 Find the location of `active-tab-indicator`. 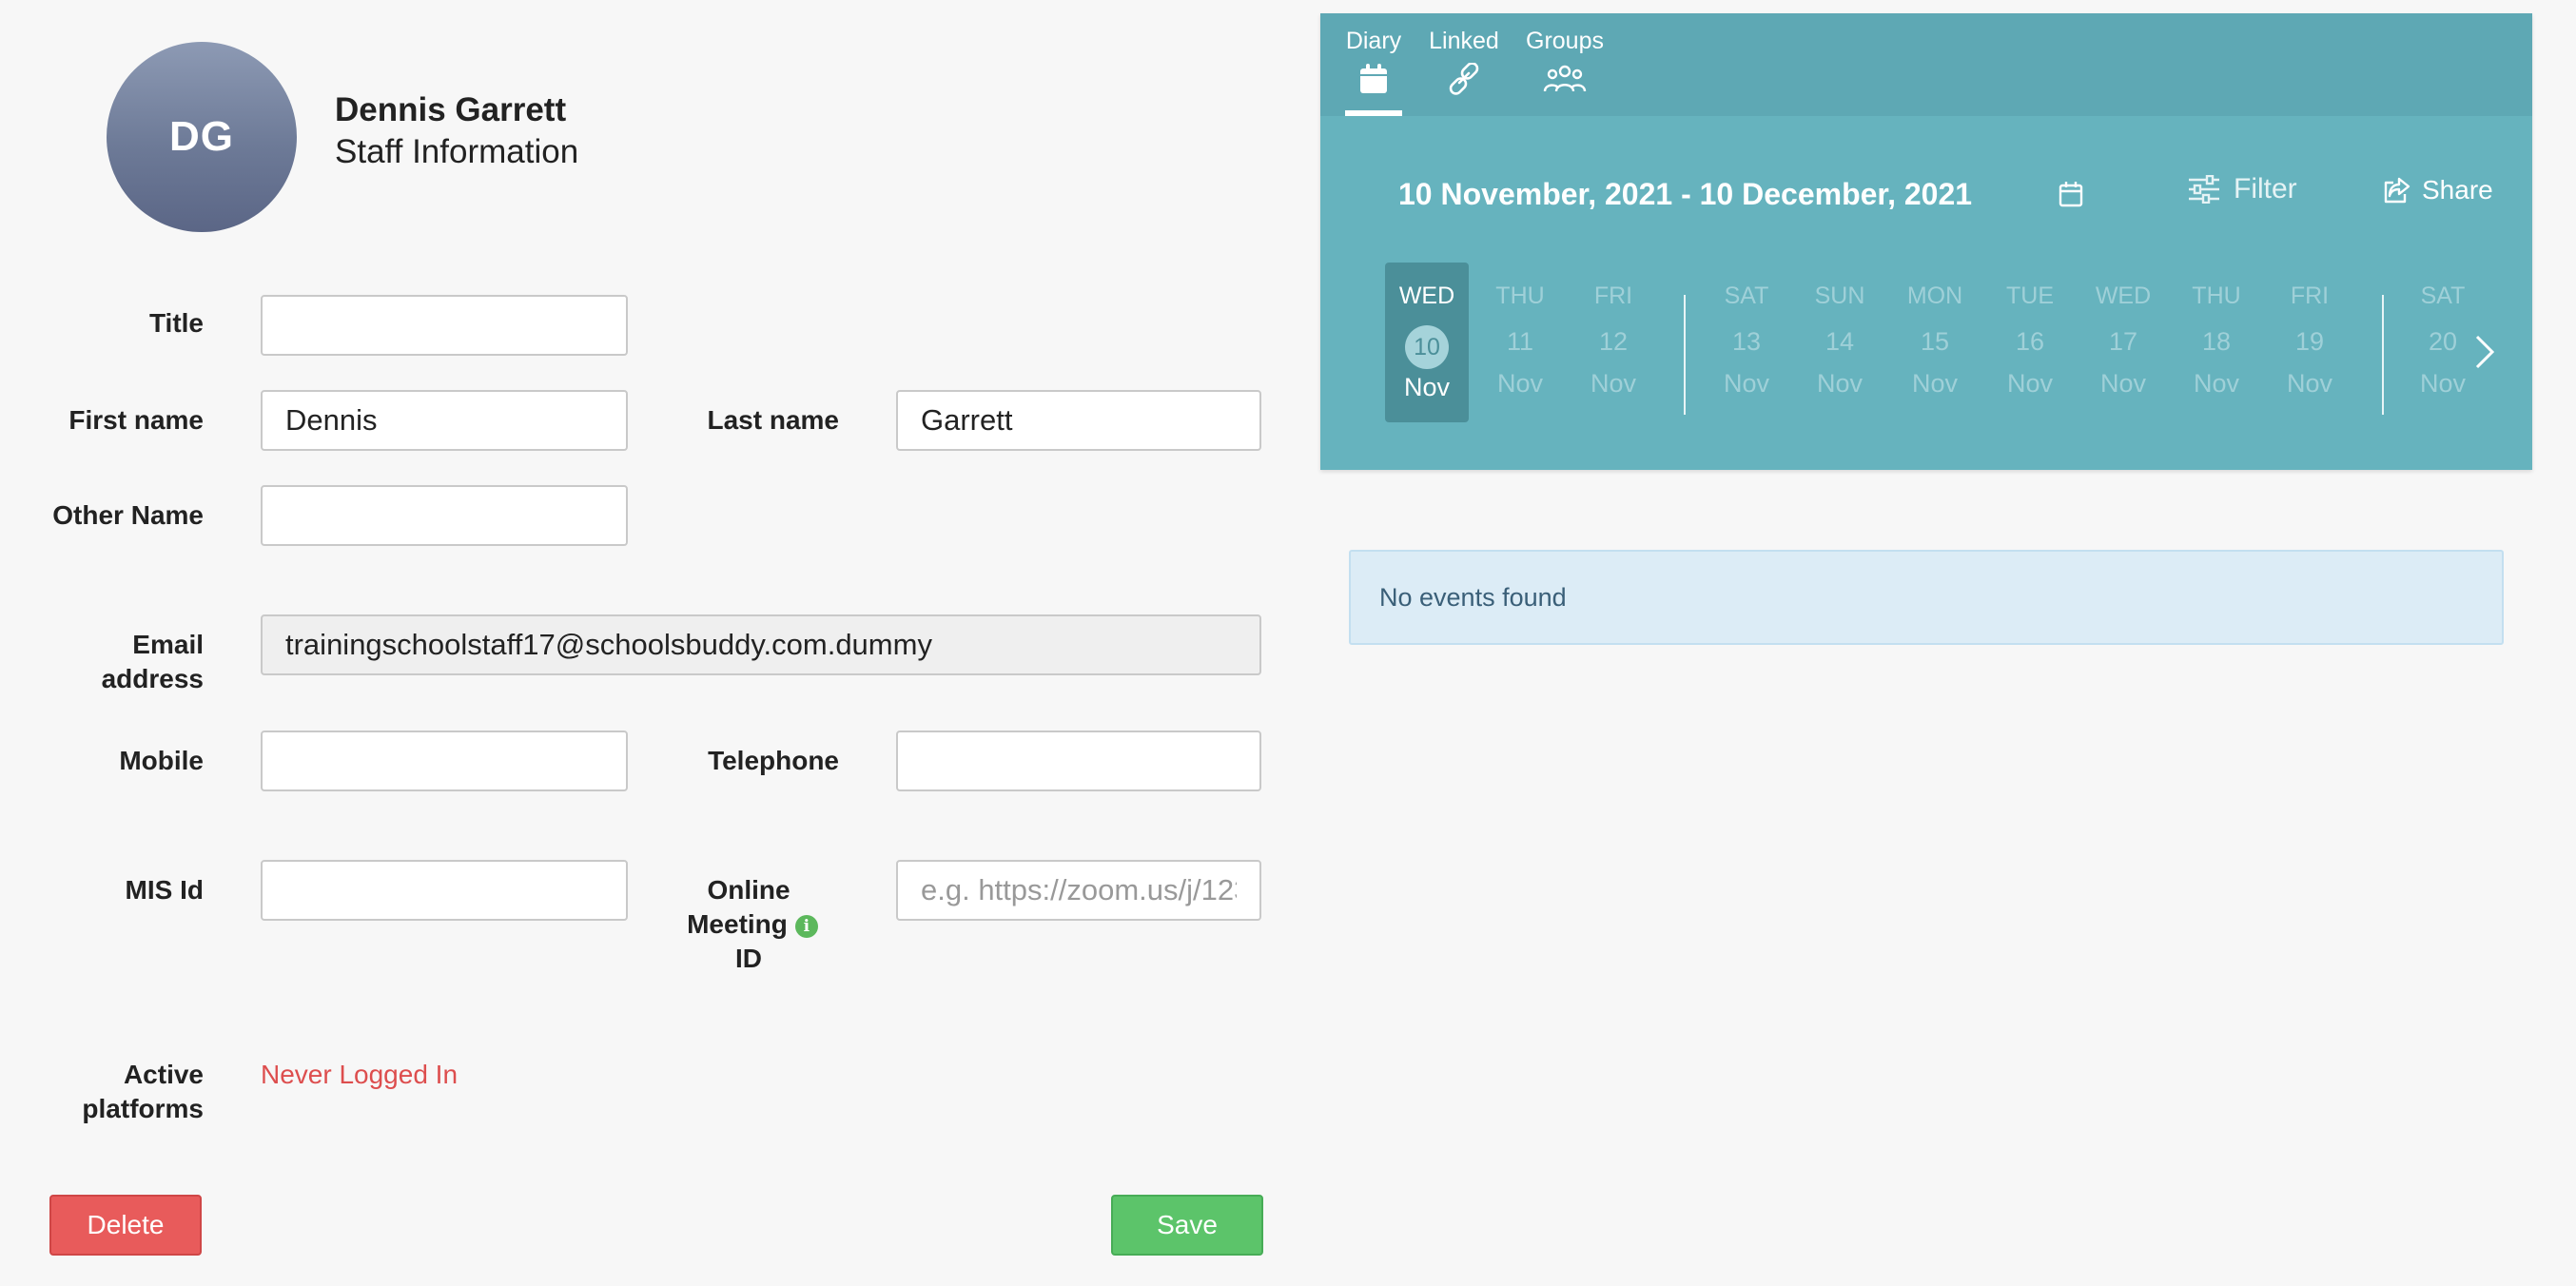

active-tab-indicator is located at coordinates (1374, 113).